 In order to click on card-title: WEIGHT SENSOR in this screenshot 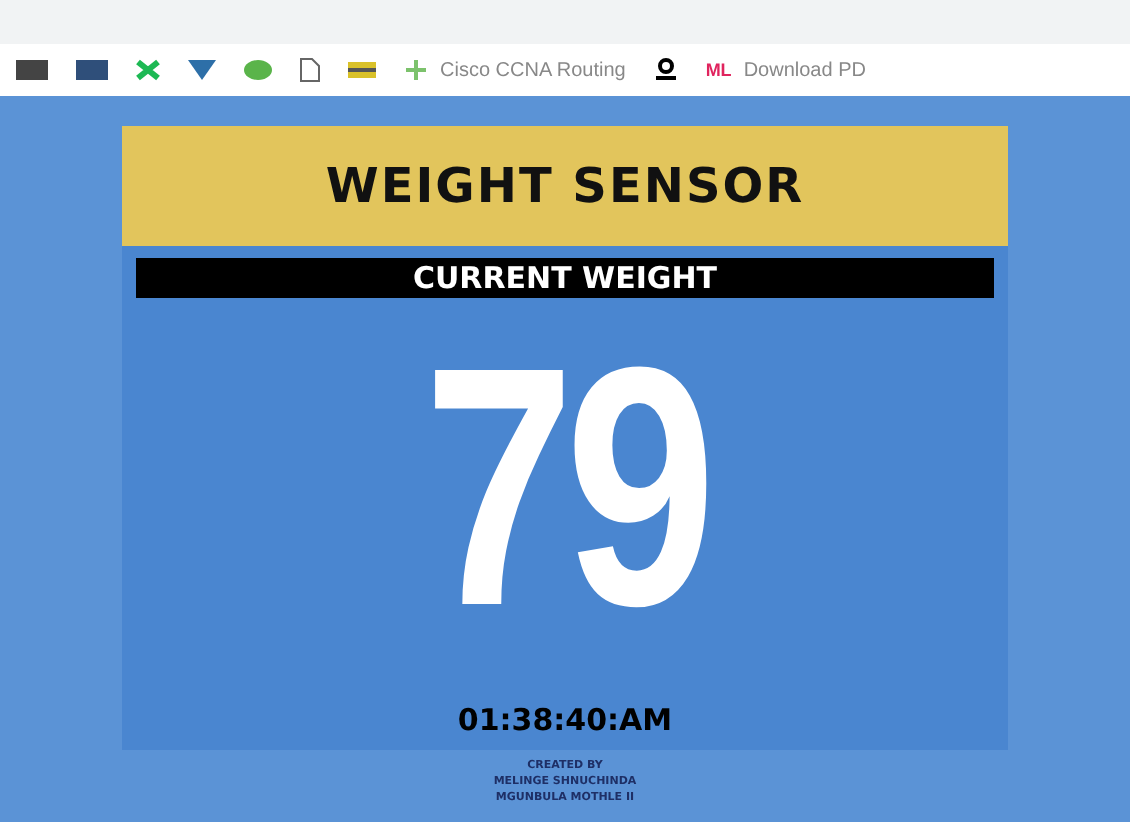, I will do `click(565, 186)`.